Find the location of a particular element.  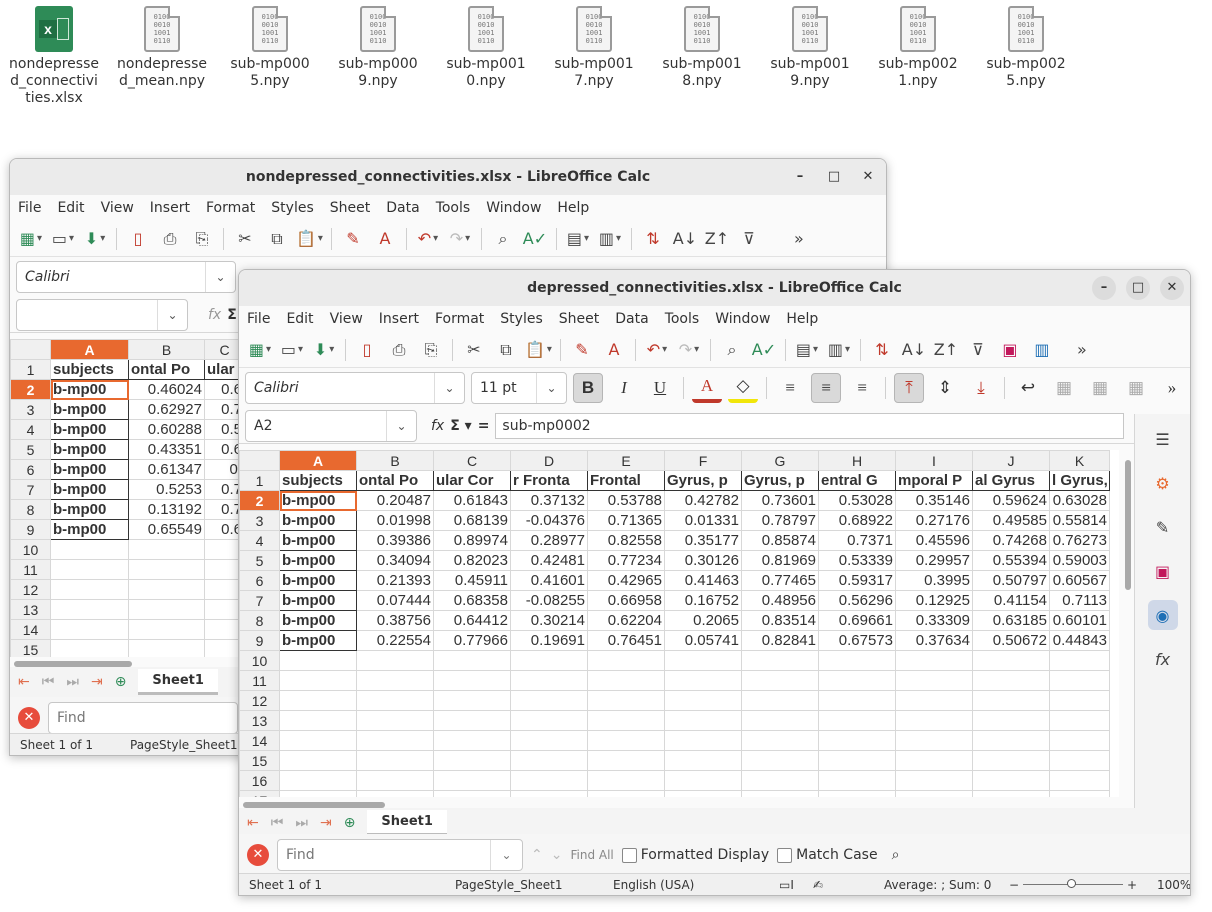

row-header: 6 is located at coordinates (30, 469).